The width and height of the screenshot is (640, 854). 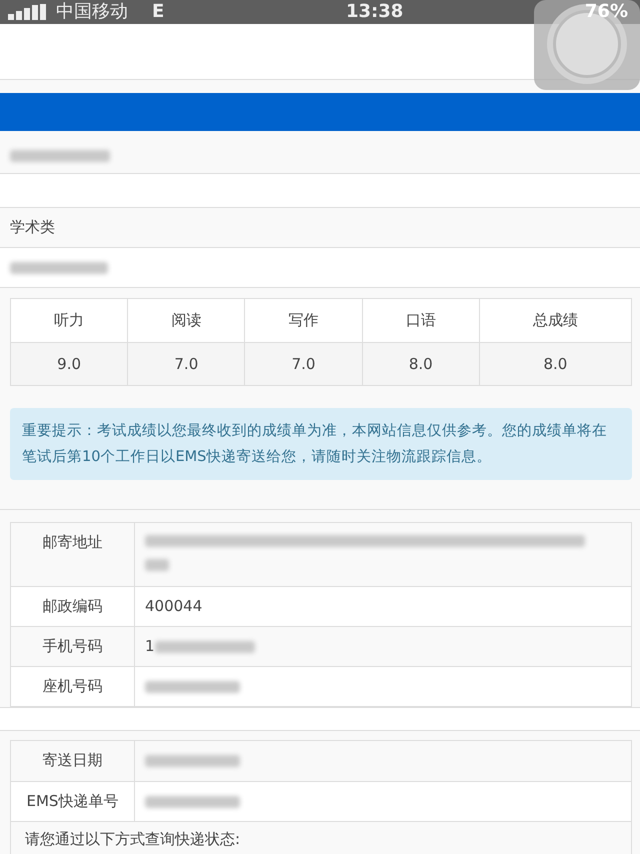 What do you see at coordinates (158, 12) in the screenshot?
I see `network-type: E` at bounding box center [158, 12].